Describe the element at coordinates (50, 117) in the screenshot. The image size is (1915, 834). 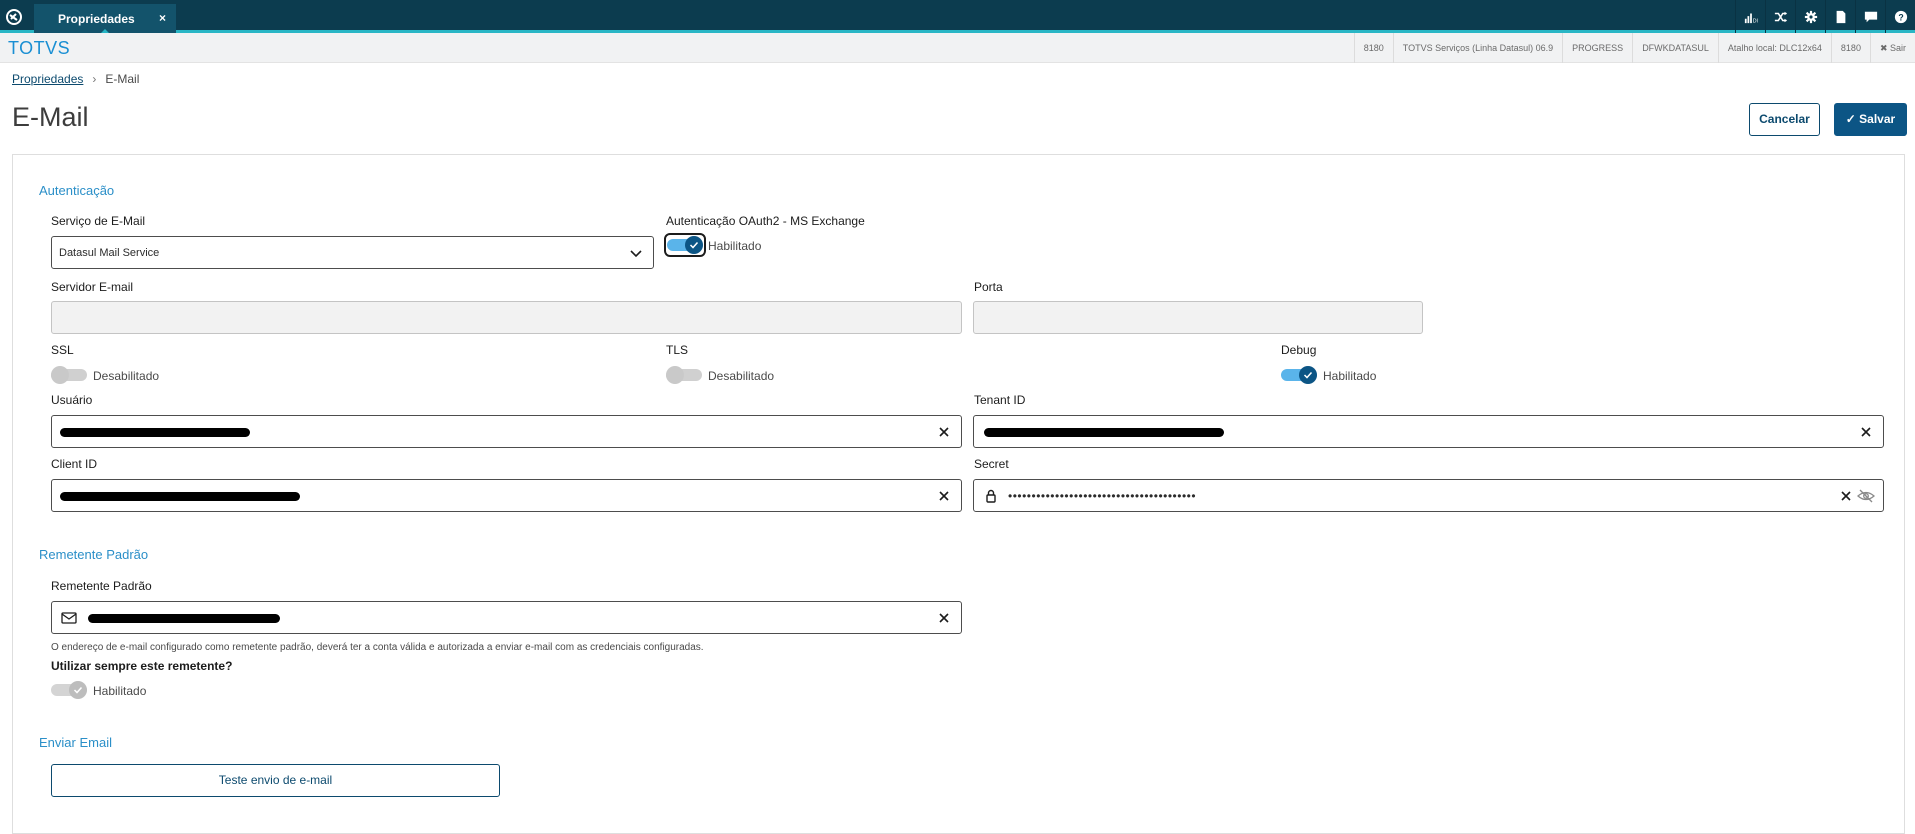
I see `page-title: E-Mail` at that location.